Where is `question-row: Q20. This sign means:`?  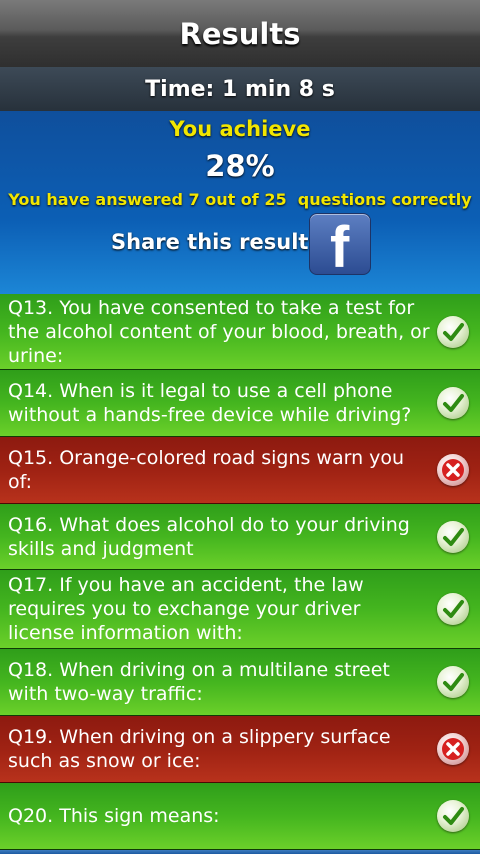 question-row: Q20. This sign means: is located at coordinates (240, 816).